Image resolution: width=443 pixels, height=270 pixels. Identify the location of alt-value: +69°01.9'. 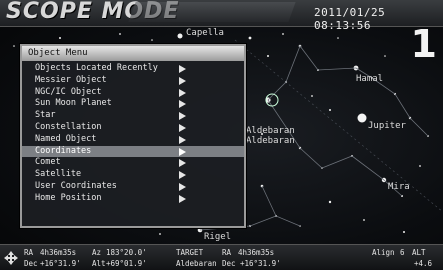
(126, 263).